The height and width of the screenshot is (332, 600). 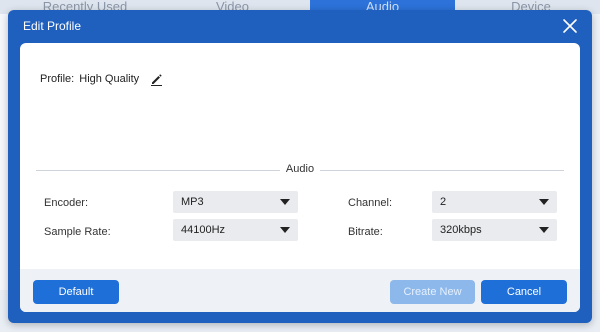 What do you see at coordinates (570, 26) in the screenshot?
I see `close-icon` at bounding box center [570, 26].